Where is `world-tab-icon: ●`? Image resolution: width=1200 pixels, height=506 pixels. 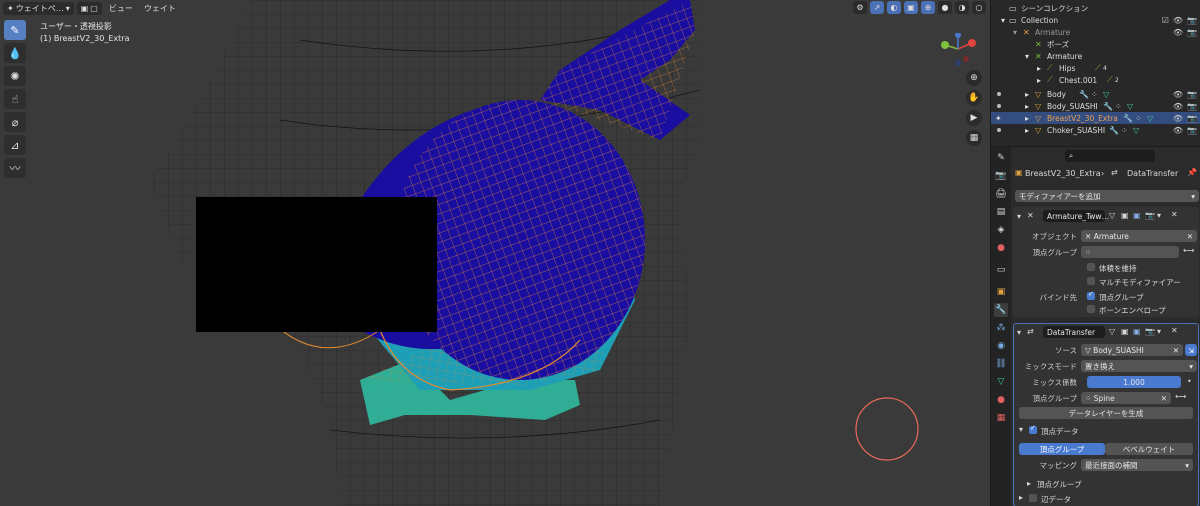
world-tab-icon: ● is located at coordinates (1001, 248).